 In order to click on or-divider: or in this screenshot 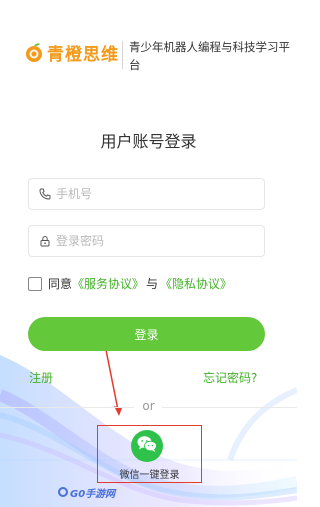, I will do `click(148, 408)`.